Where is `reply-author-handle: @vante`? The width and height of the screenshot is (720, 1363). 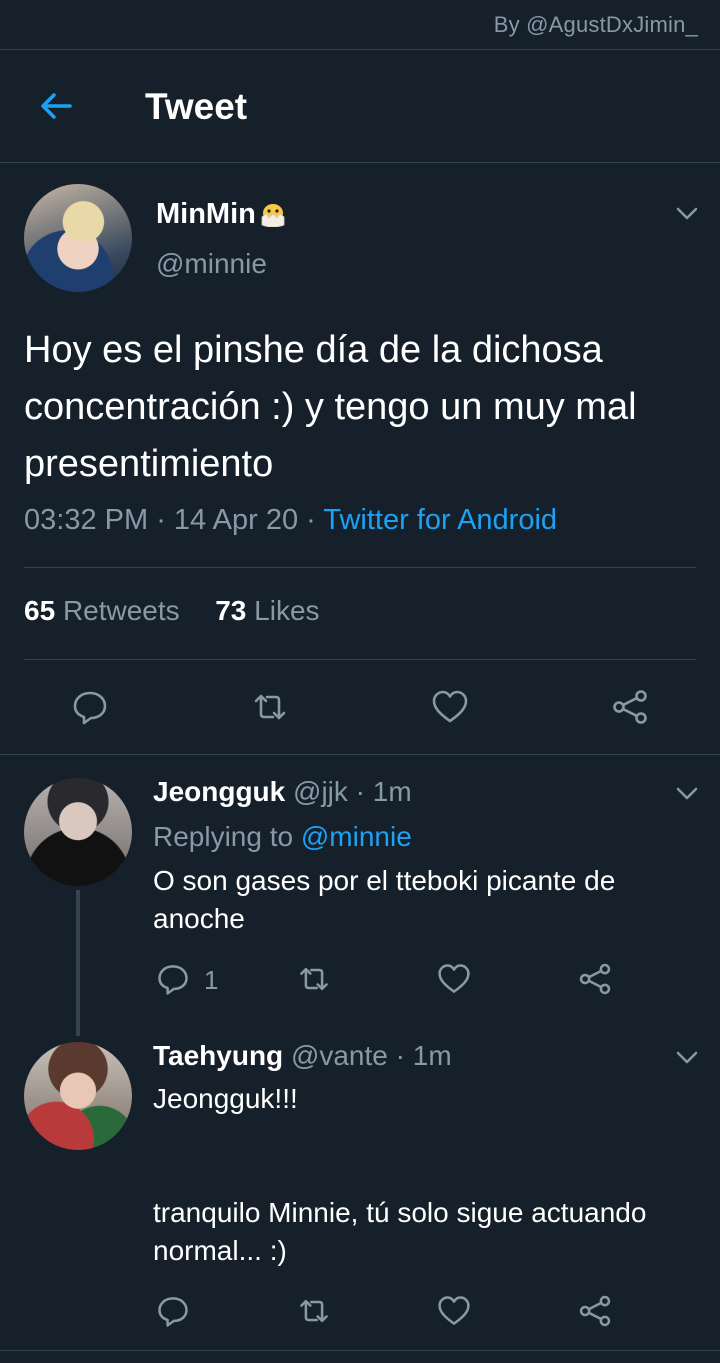
reply-author-handle: @vante is located at coordinates (339, 1055).